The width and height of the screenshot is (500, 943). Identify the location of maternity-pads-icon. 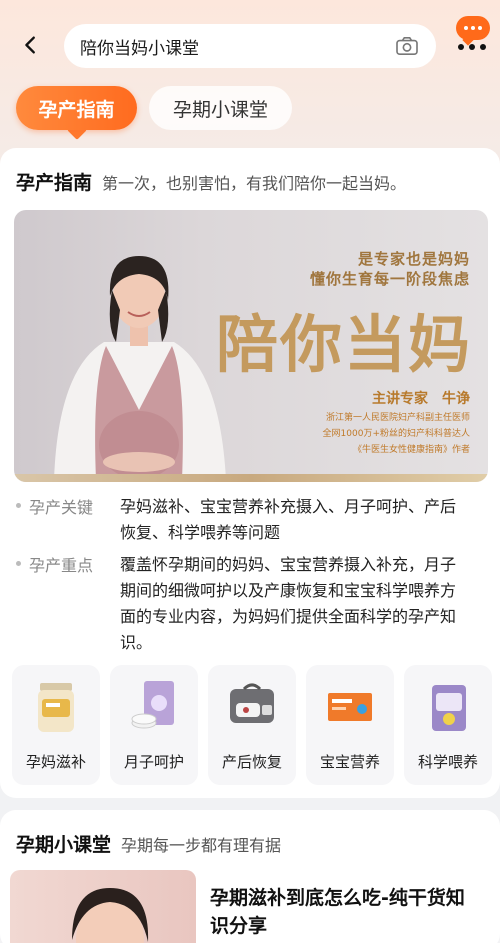
(152, 705).